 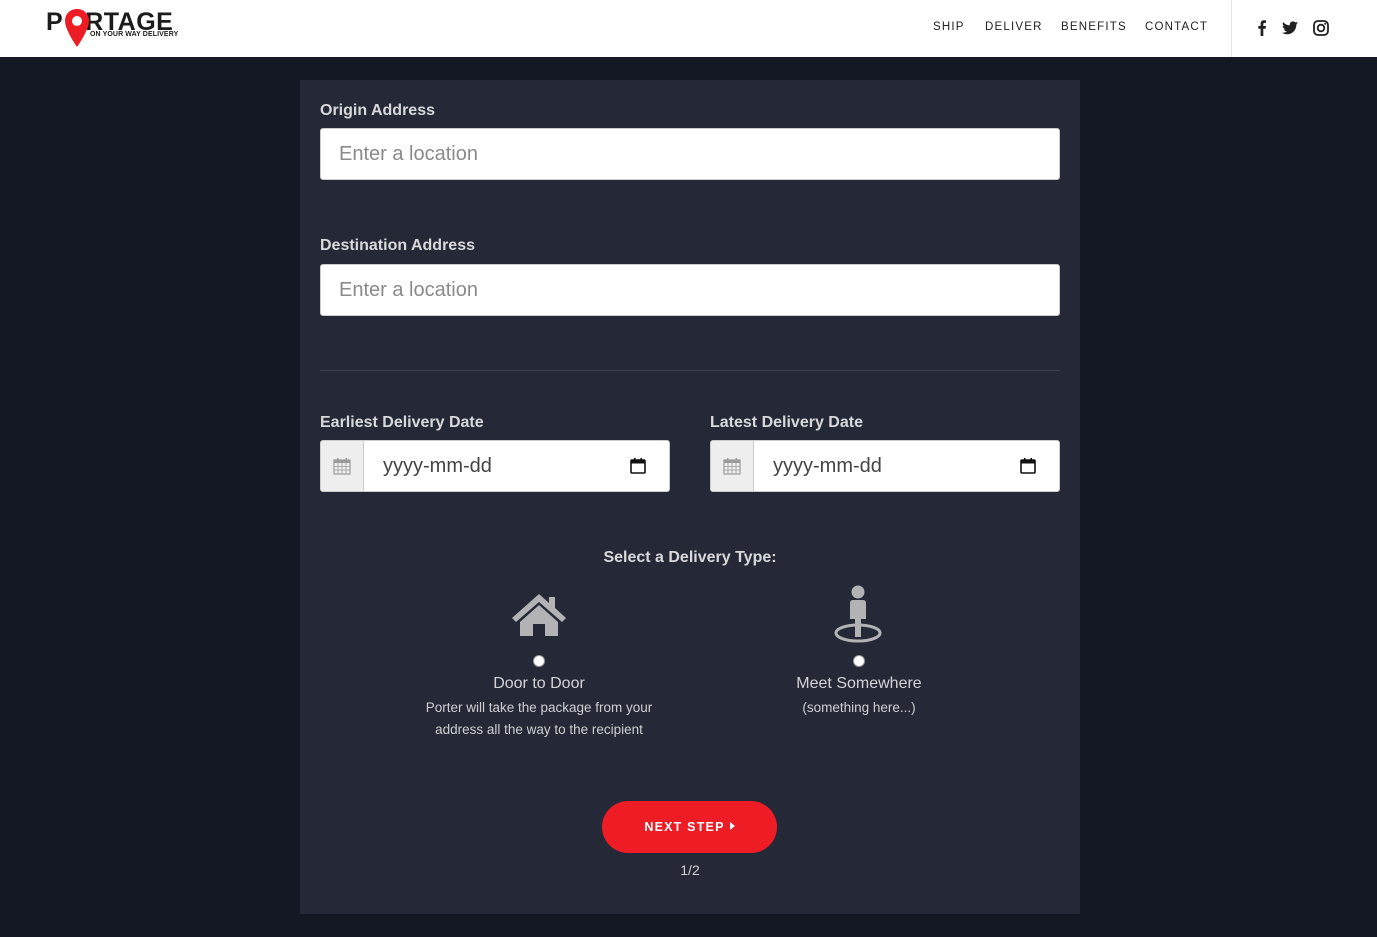 What do you see at coordinates (134, 34) in the screenshot?
I see `brand-tagline: ON YOUR WAY DELIVERY` at bounding box center [134, 34].